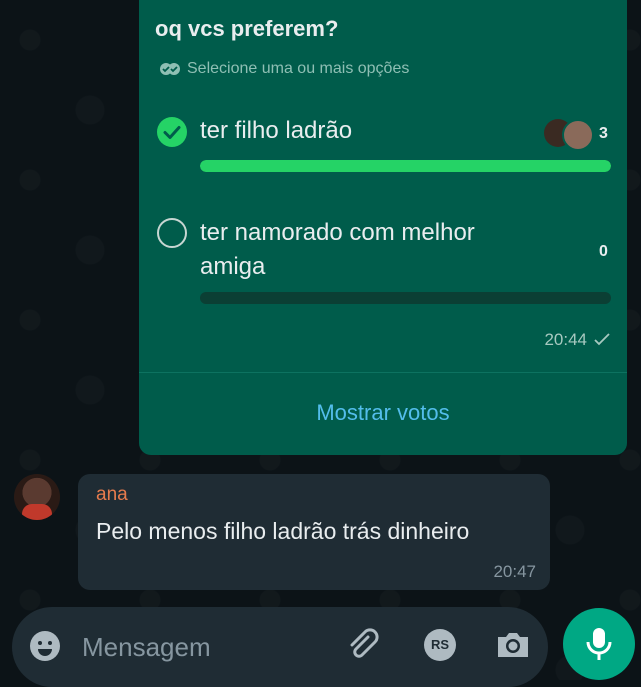 The height and width of the screenshot is (687, 641). What do you see at coordinates (383, 372) in the screenshot?
I see `poll-divider` at bounding box center [383, 372].